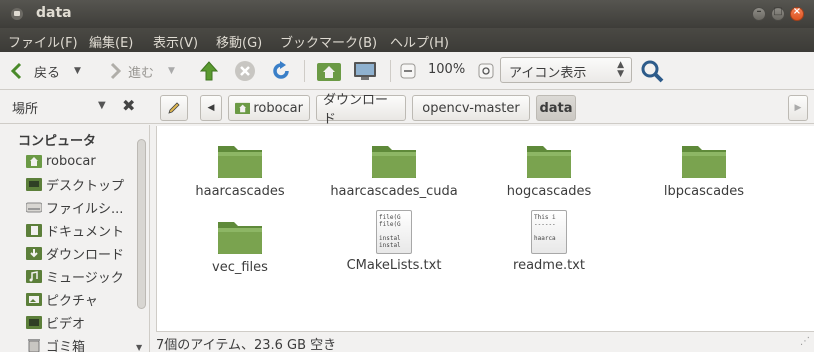 The width and height of the screenshot is (814, 352). I want to click on minimize-icon: –, so click(759, 11).